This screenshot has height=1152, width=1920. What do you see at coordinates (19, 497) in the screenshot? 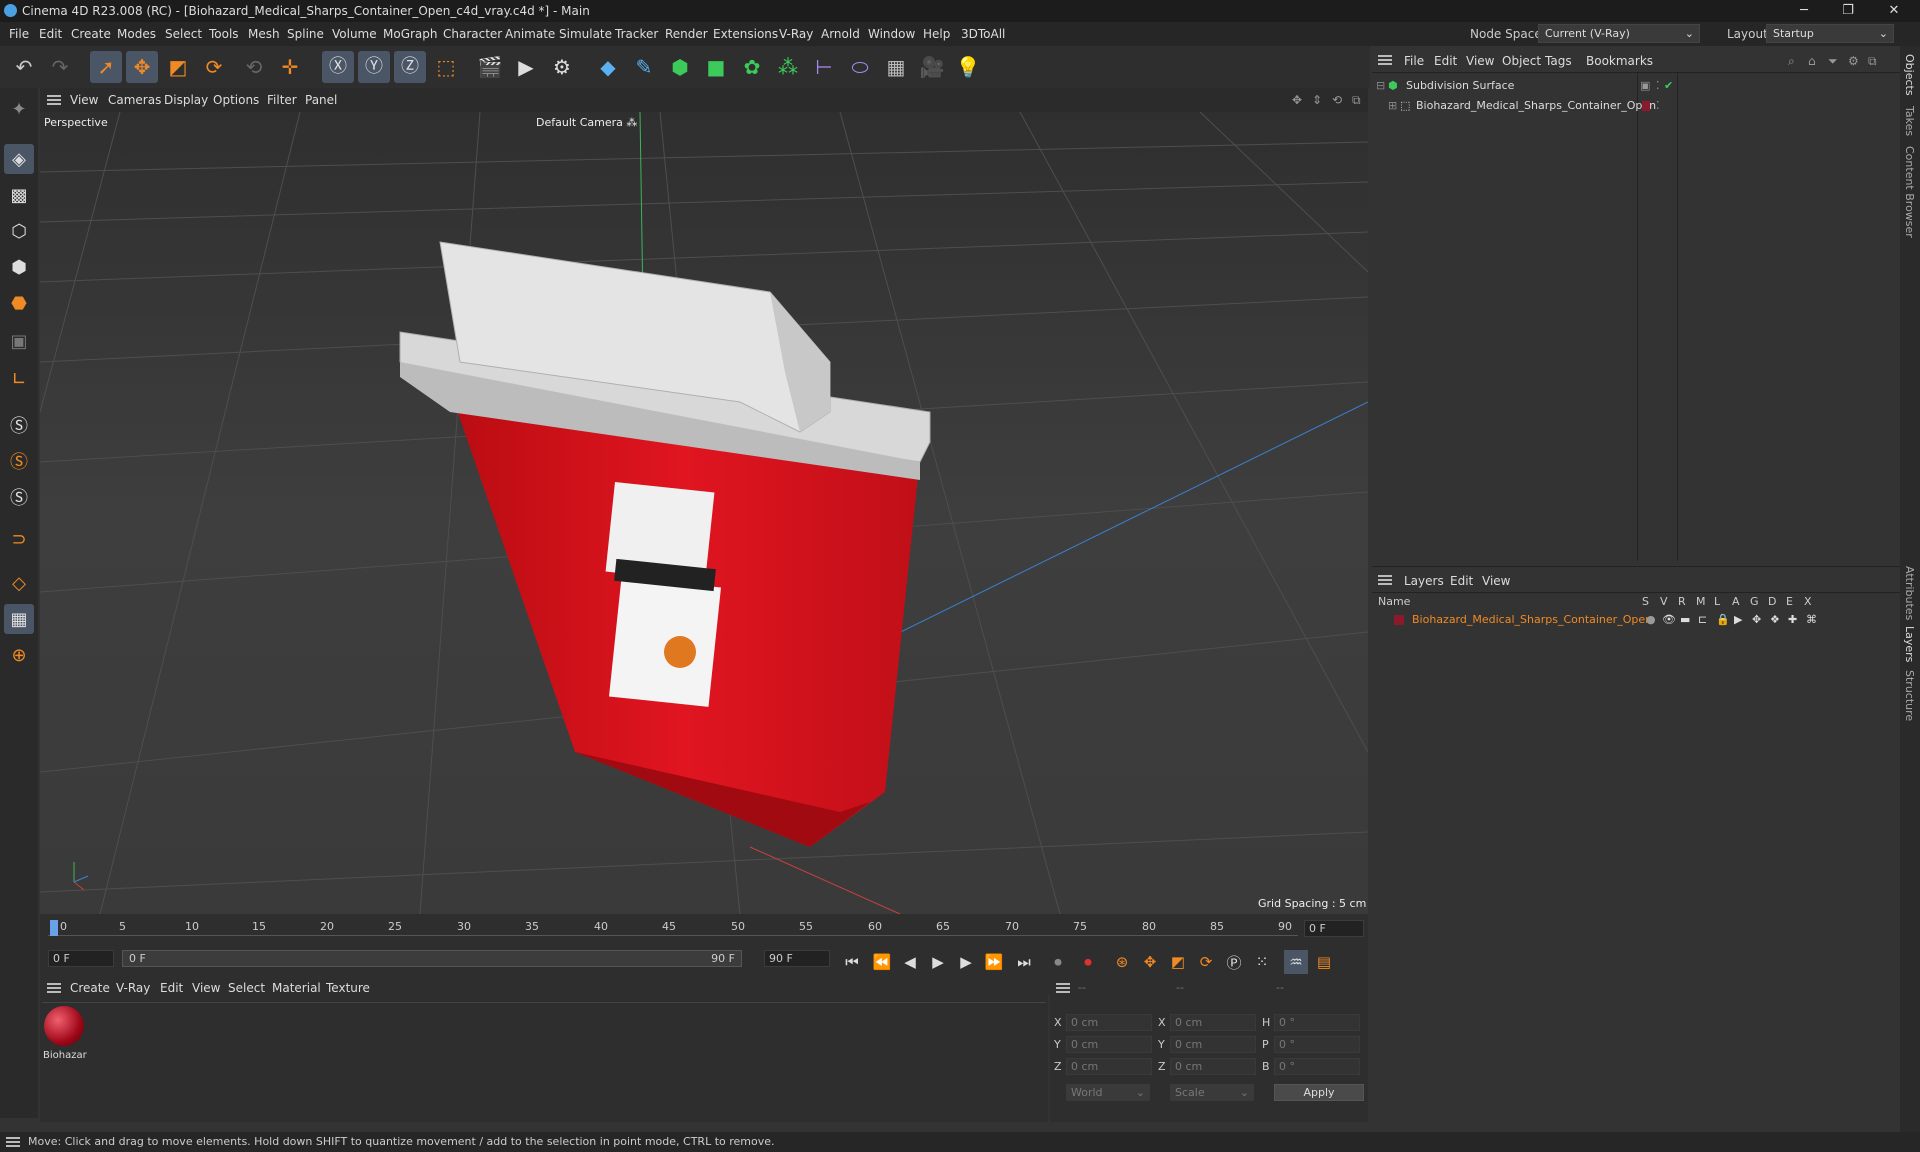
I see `quantize-button: Ⓢ` at bounding box center [19, 497].